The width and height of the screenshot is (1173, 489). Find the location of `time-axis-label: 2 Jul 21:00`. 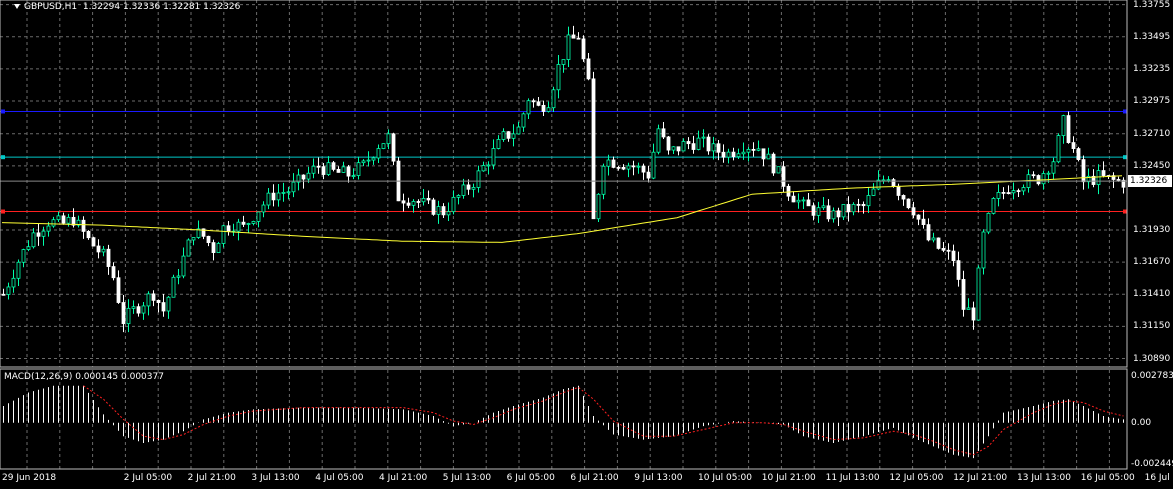

time-axis-label: 2 Jul 21:00 is located at coordinates (211, 478).